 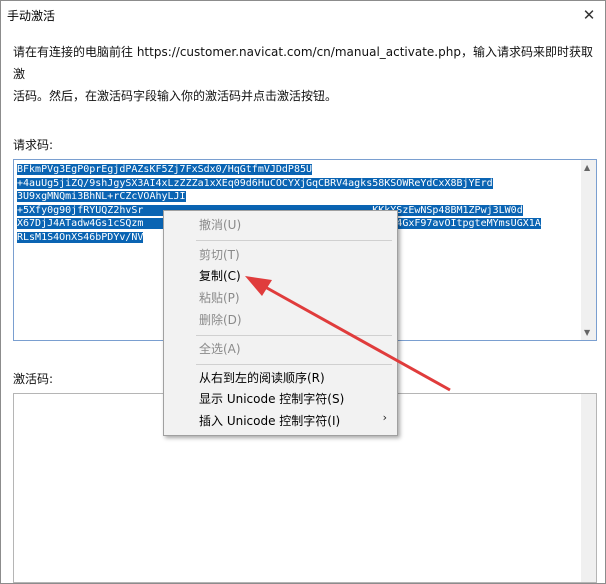 I want to click on annotation-arrow, so click(x=348, y=334).